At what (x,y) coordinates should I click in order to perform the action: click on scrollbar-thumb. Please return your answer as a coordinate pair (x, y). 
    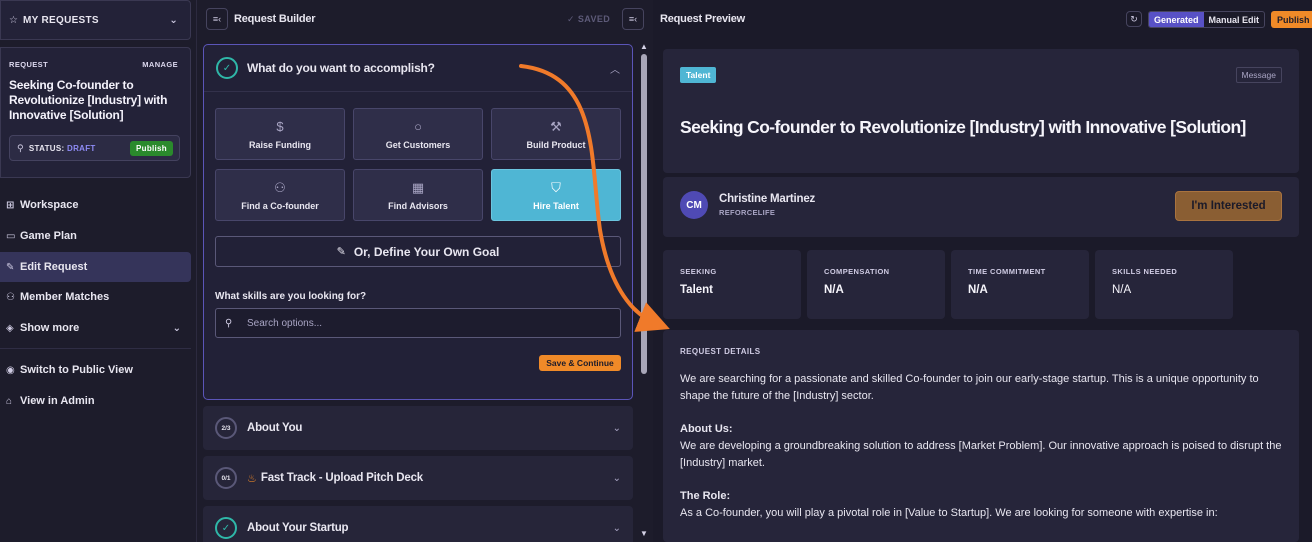
    Looking at the image, I should click on (644, 214).